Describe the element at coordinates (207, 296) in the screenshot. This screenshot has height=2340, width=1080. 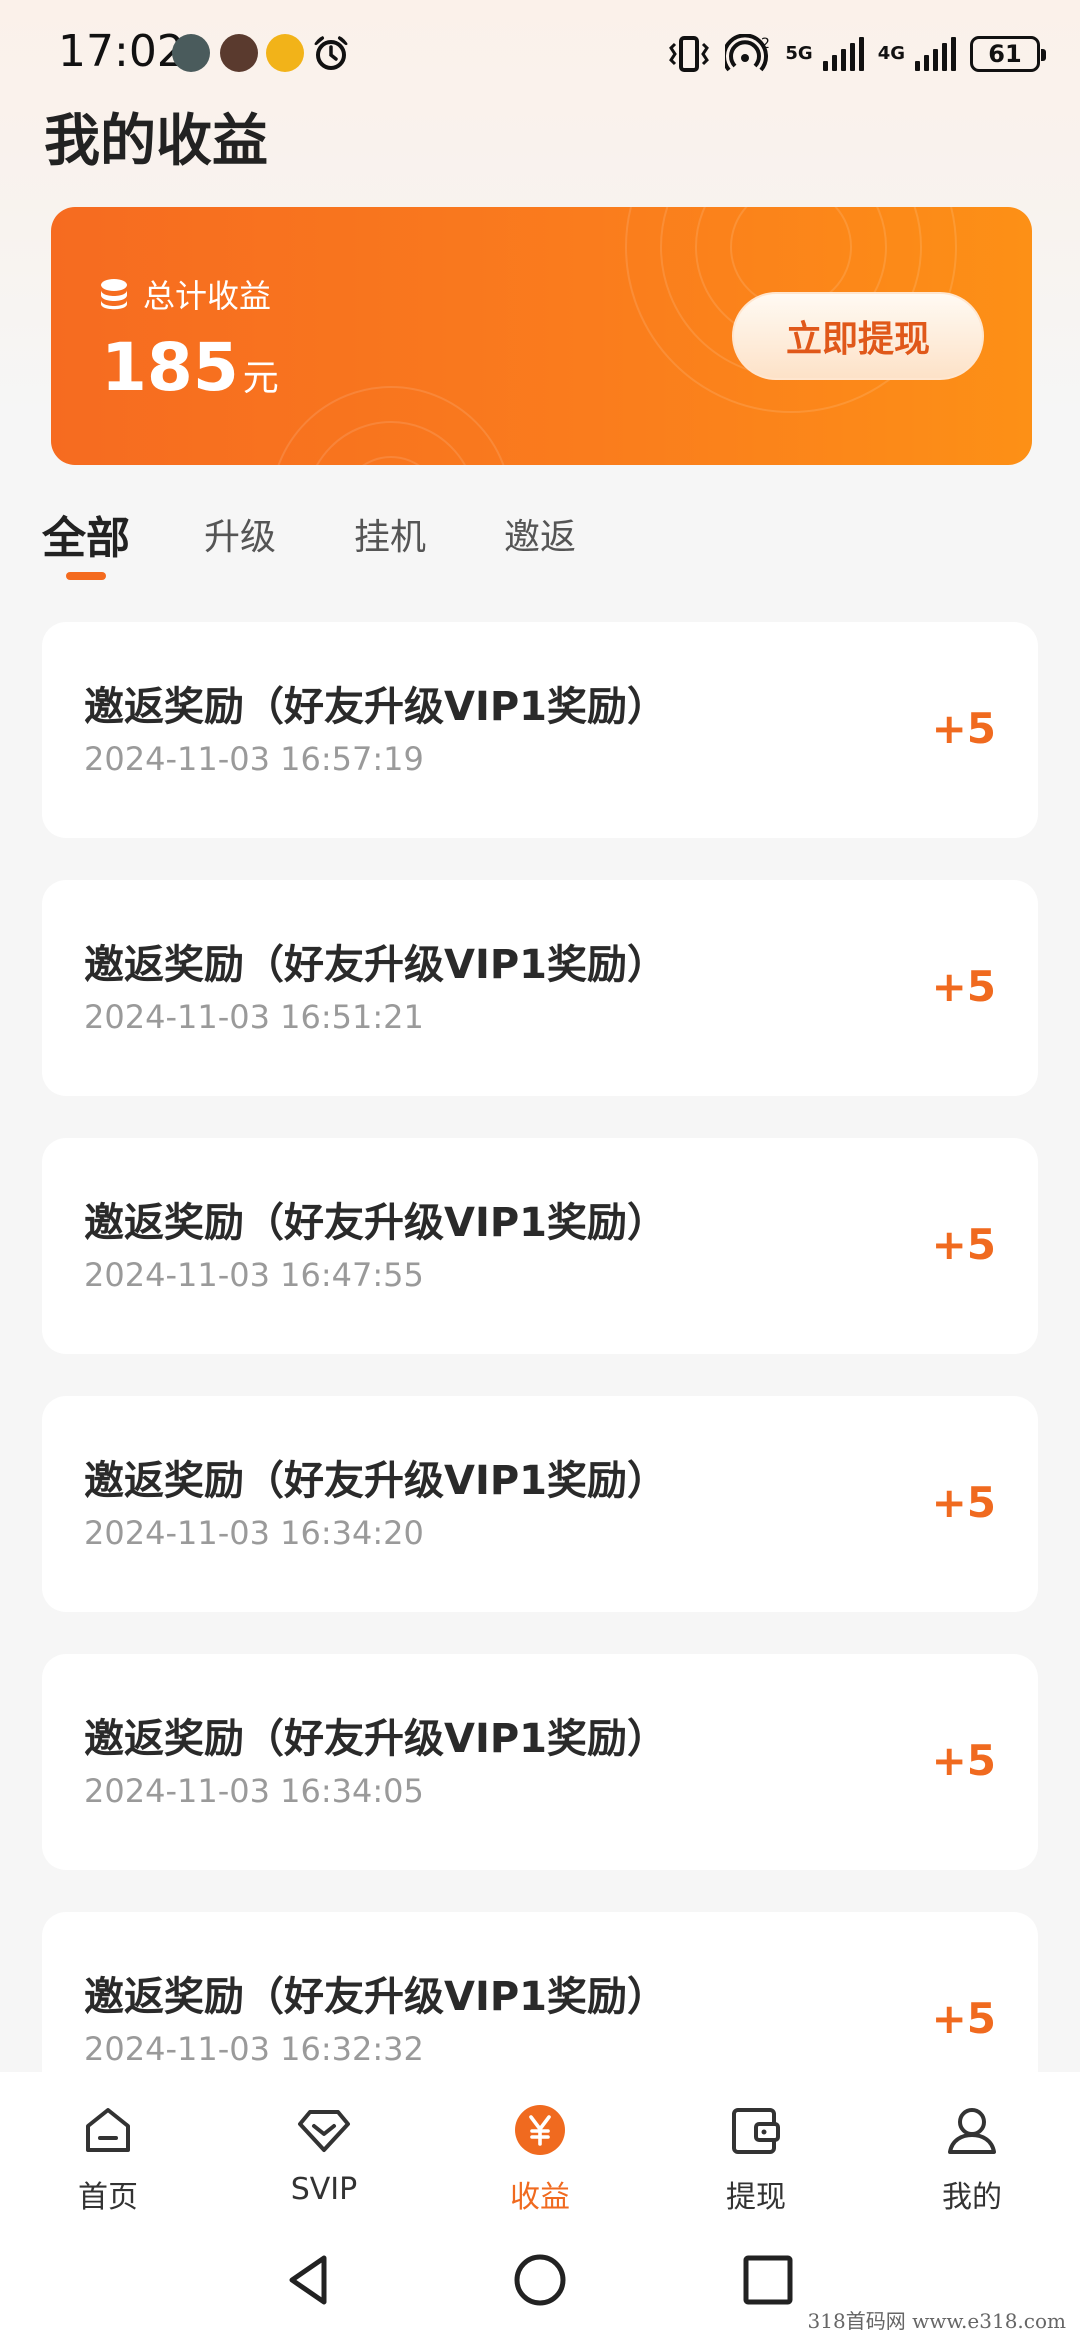
I see `total-earnings-label: 总计收益` at that location.